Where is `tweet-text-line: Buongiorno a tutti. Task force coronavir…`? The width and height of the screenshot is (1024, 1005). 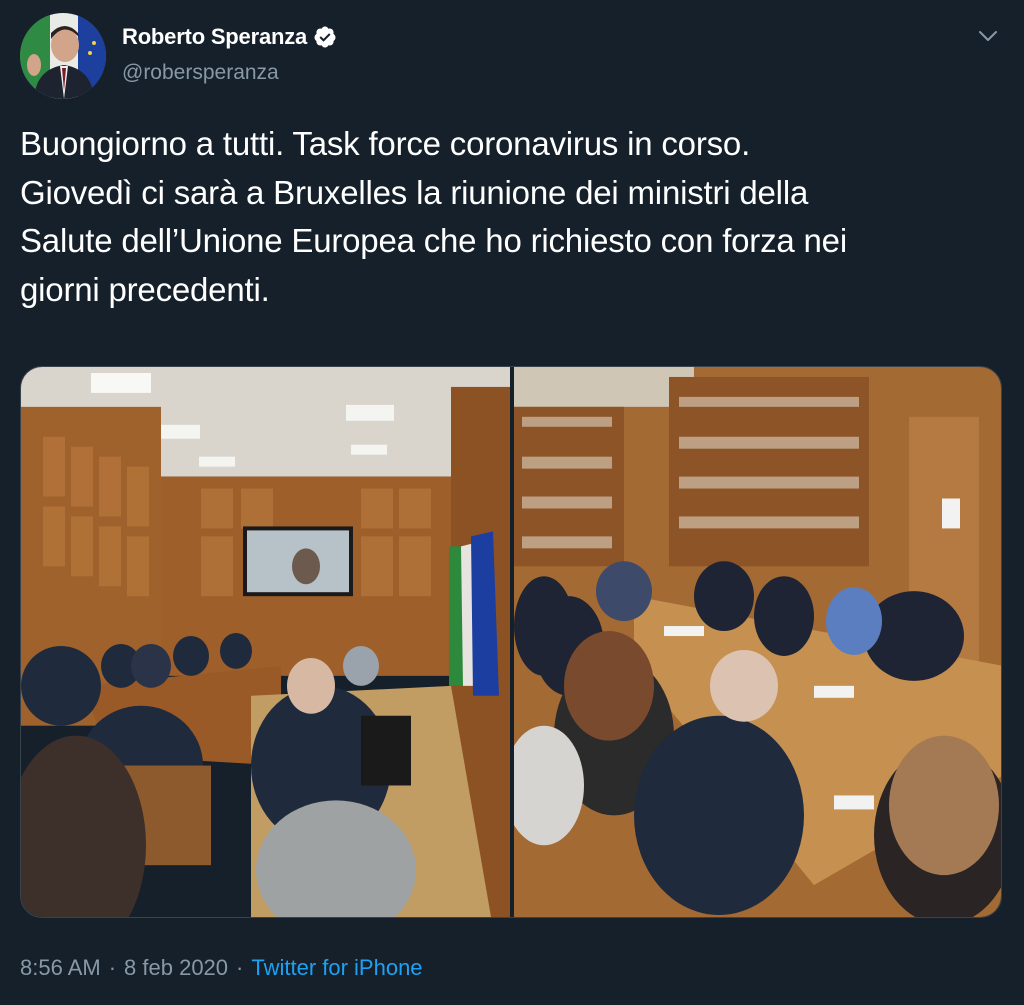
tweet-text-line: Buongiorno a tutti. Task force coronavir… is located at coordinates (385, 143).